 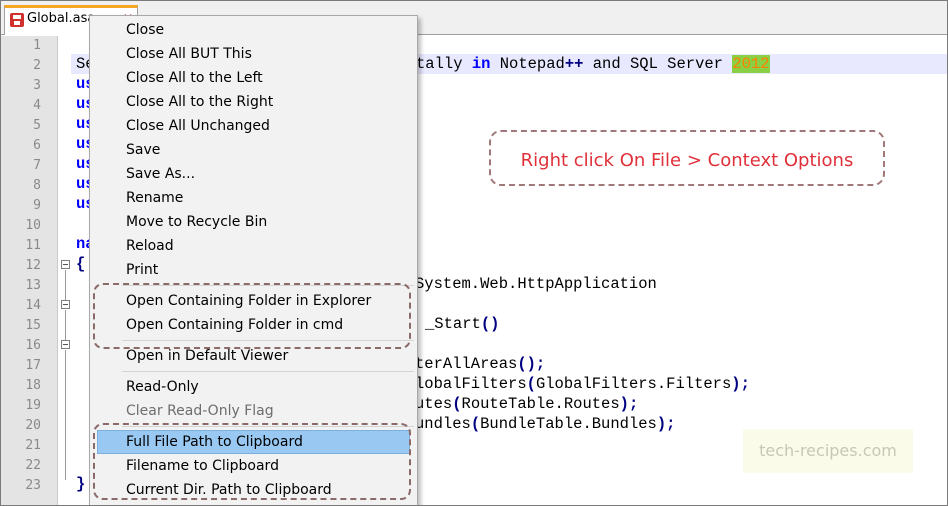 I want to click on menu-item-reload: Reload, so click(x=253, y=247).